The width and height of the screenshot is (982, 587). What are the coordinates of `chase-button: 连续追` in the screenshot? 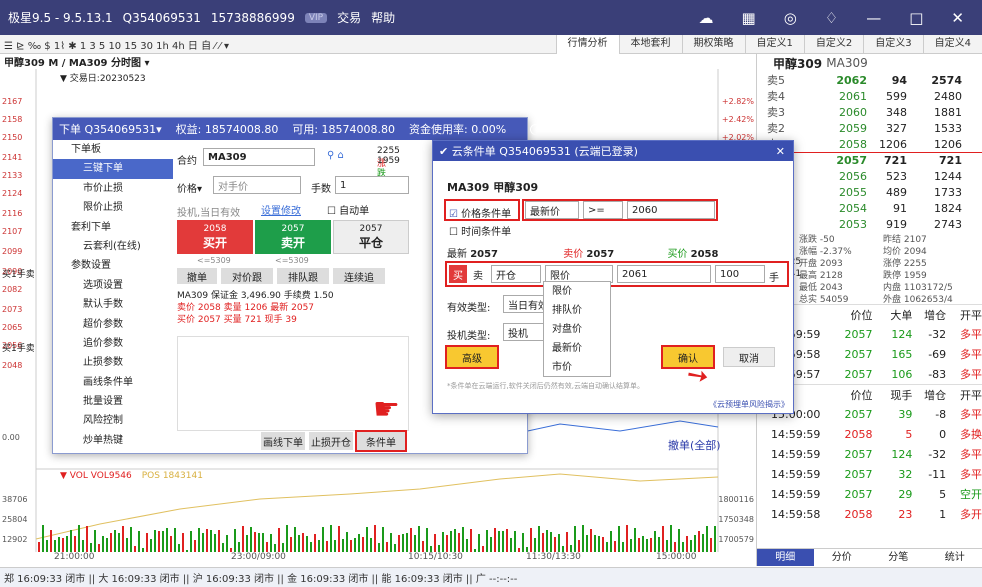 It's located at (359, 276).